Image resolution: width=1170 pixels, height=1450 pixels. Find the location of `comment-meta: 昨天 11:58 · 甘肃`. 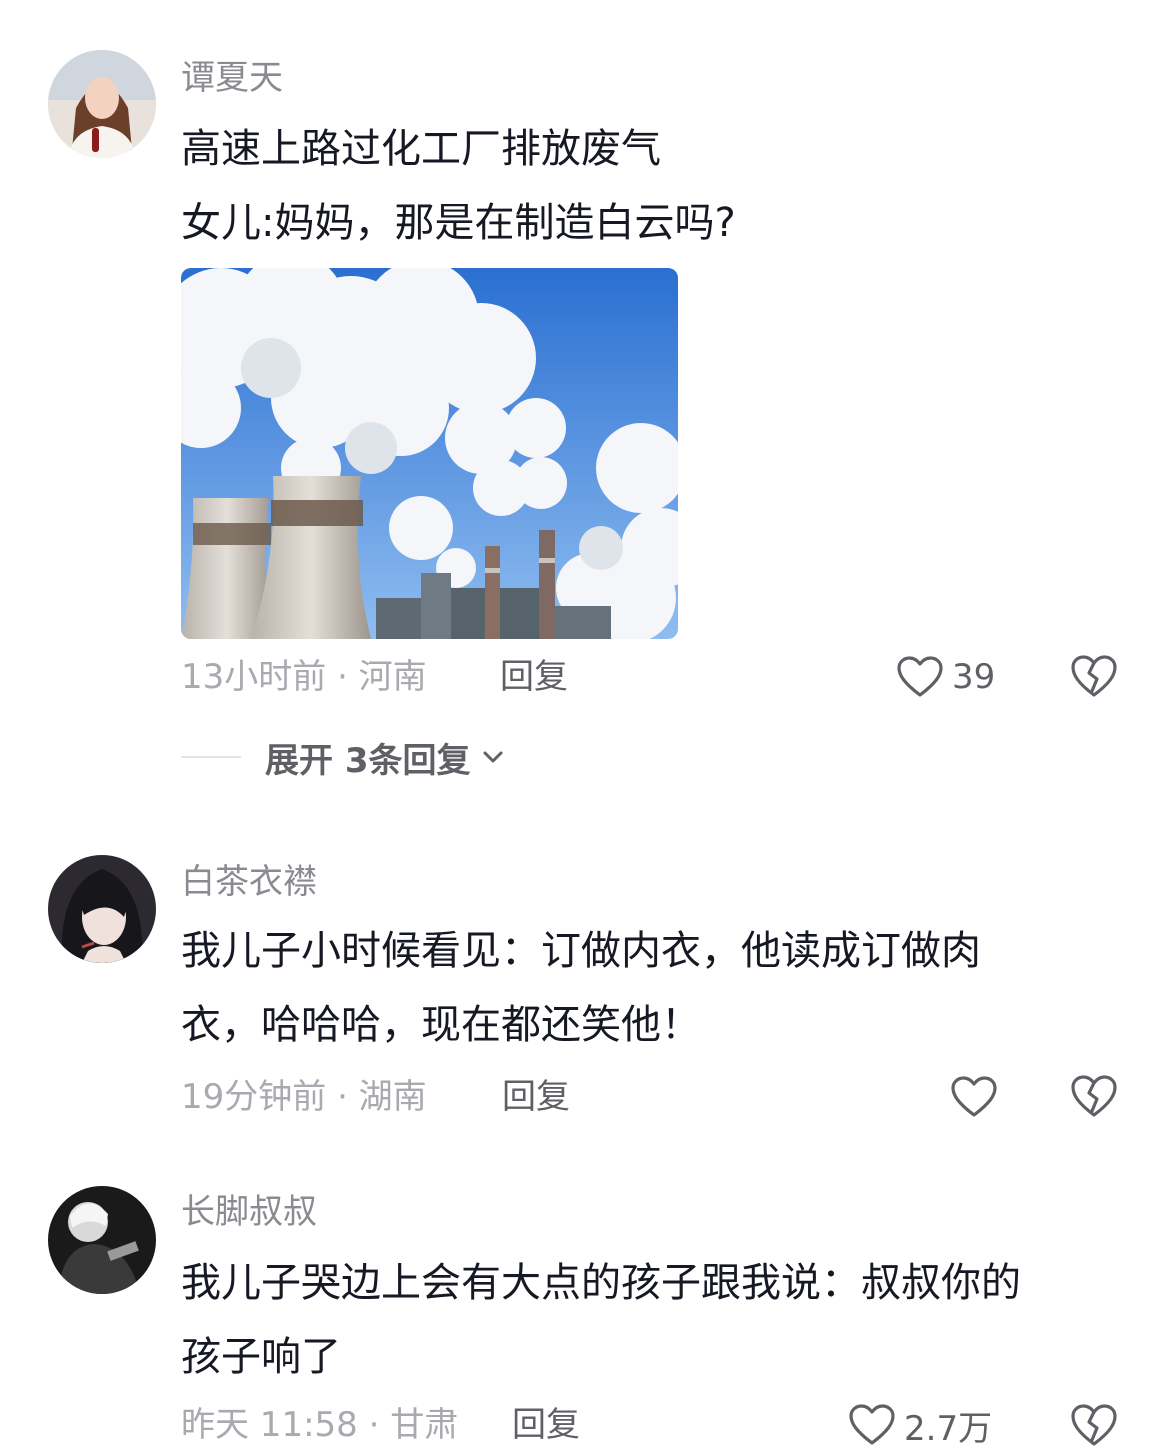

comment-meta: 昨天 11:58 · 甘肃 is located at coordinates (320, 1425).